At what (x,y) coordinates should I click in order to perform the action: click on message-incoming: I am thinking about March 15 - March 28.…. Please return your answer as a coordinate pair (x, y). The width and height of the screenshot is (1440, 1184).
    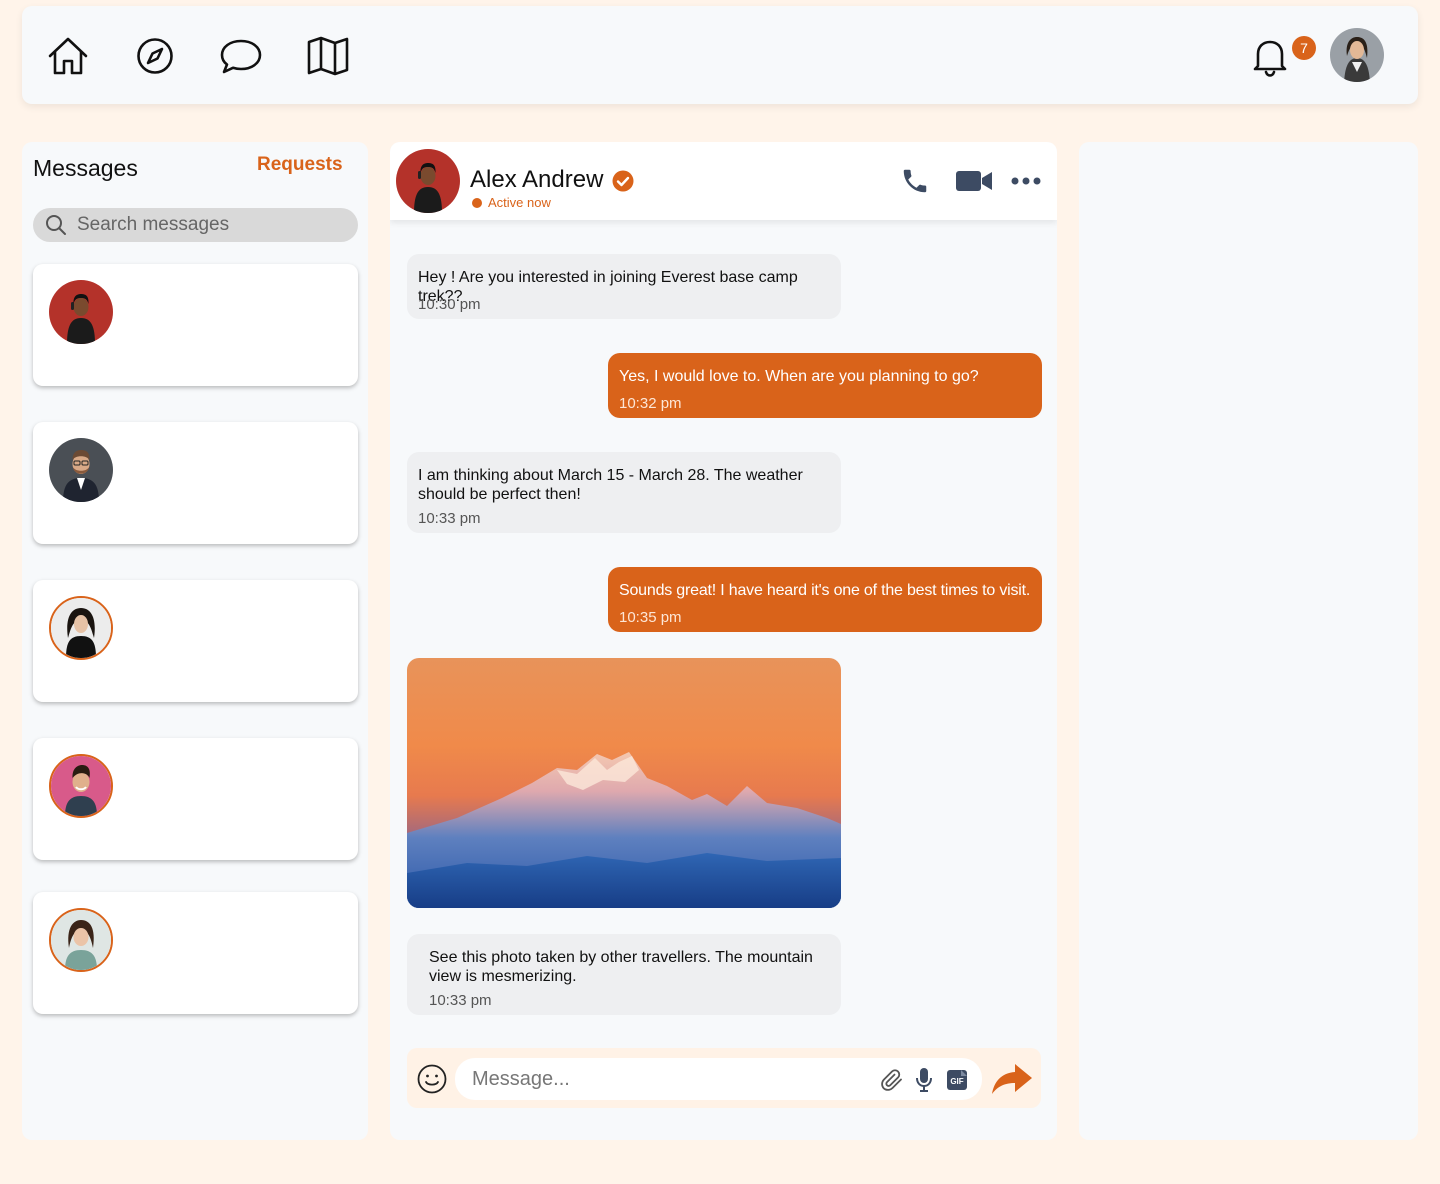
    Looking at the image, I should click on (624, 492).